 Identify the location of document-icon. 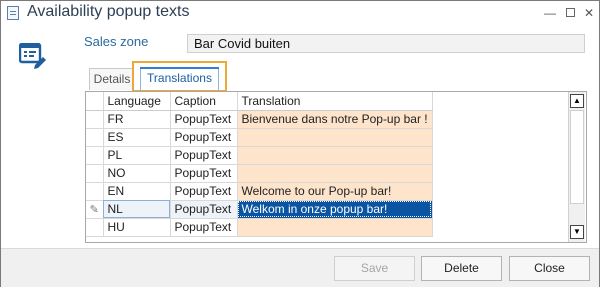
(13, 13).